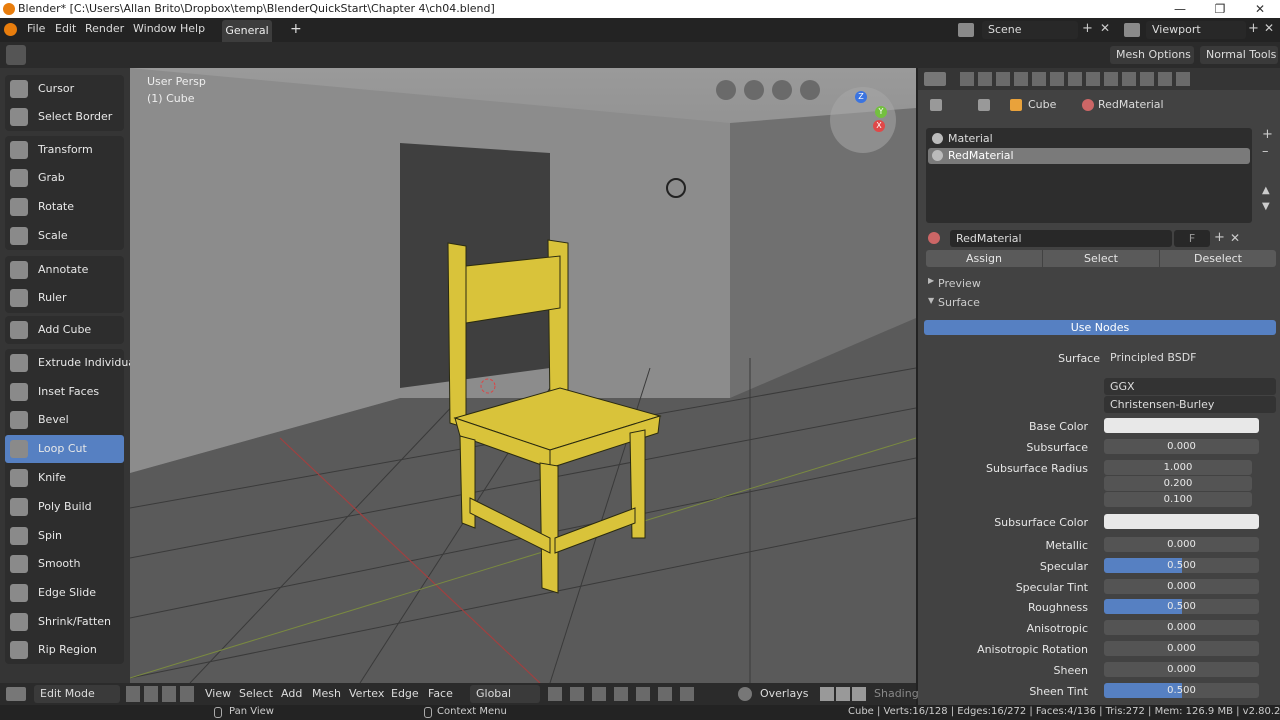 The height and width of the screenshot is (720, 1280). What do you see at coordinates (784, 693) in the screenshot?
I see `overlays-dropdown: Overlays` at bounding box center [784, 693].